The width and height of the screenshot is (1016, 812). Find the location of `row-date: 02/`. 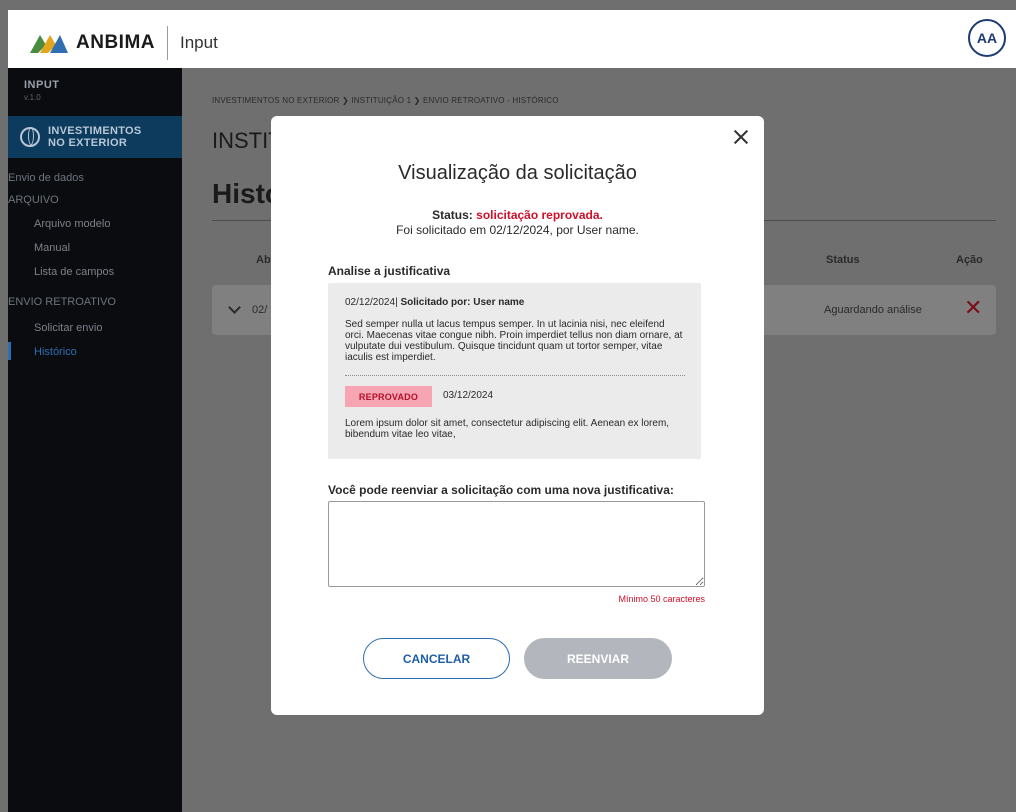

row-date: 02/ is located at coordinates (260, 310).